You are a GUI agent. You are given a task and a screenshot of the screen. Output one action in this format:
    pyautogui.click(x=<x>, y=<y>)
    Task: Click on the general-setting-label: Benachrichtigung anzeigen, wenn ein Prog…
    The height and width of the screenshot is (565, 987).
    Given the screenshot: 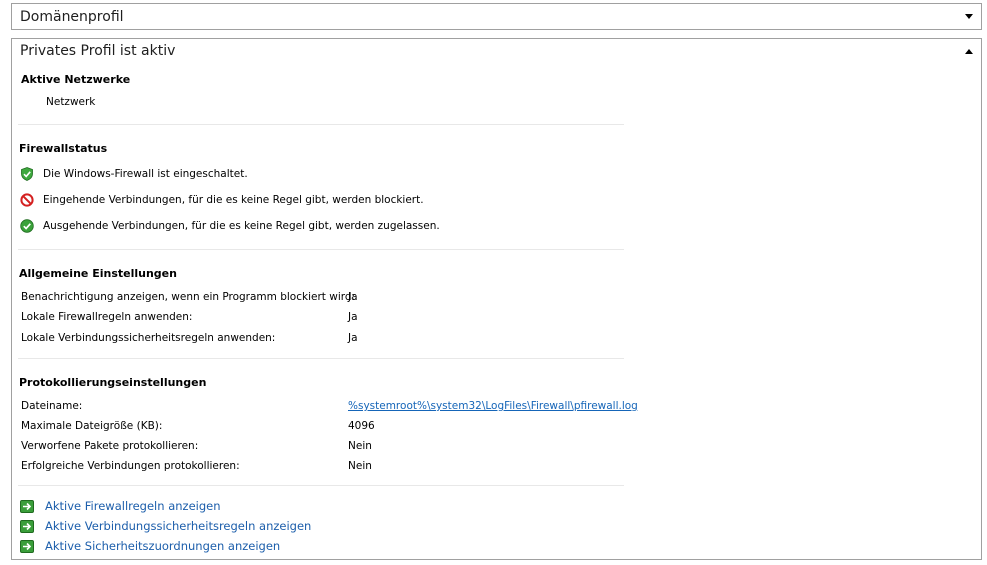 What is the action you would take?
    pyautogui.click(x=188, y=297)
    